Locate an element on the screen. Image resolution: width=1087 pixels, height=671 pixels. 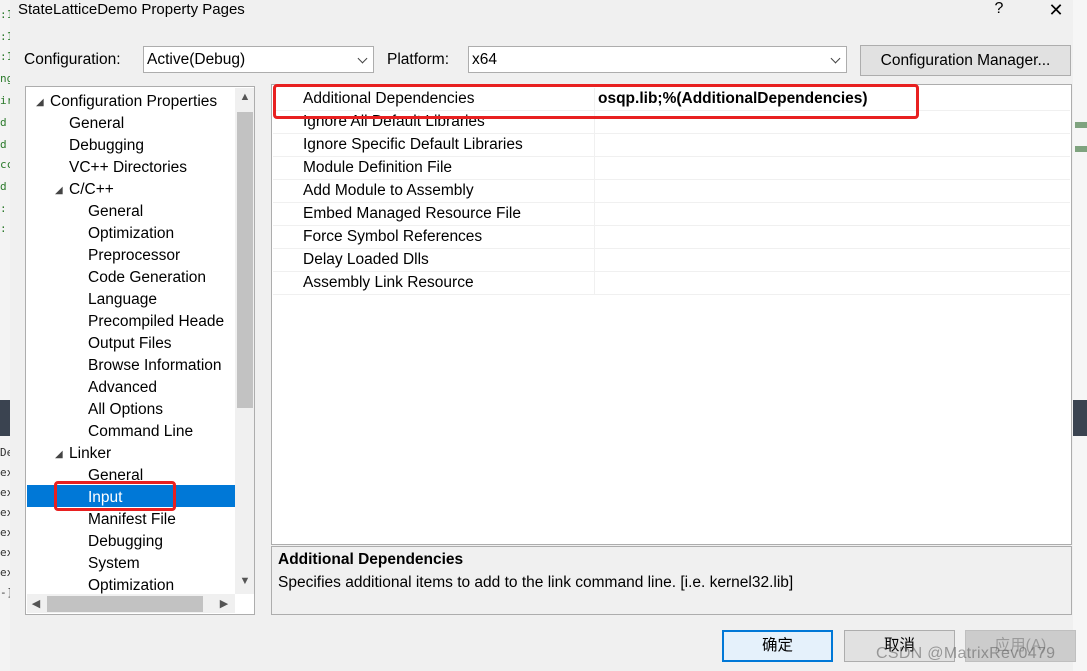
scroll-down-icon: ▼ is located at coordinates (245, 581).